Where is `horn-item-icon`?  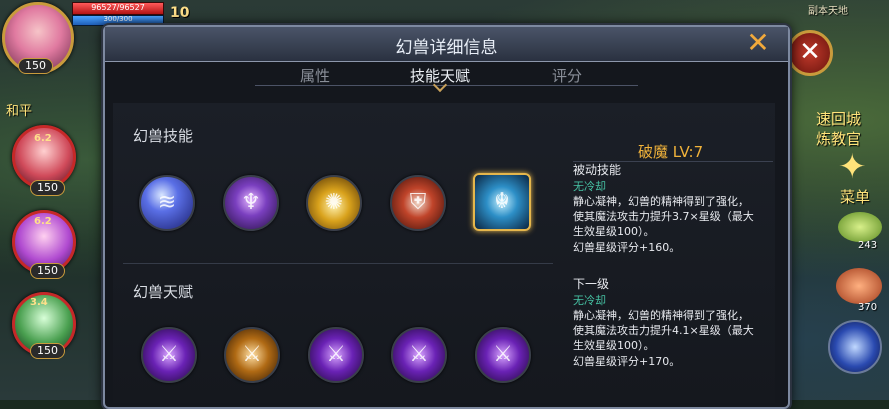 horn-item-icon is located at coordinates (859, 286).